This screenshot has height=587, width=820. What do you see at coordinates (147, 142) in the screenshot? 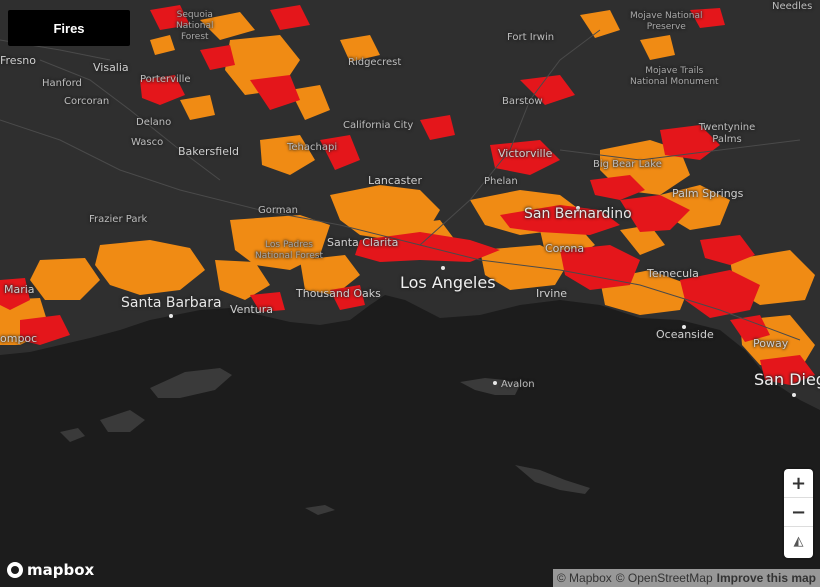
I see `label-wasco: Wasco` at bounding box center [147, 142].